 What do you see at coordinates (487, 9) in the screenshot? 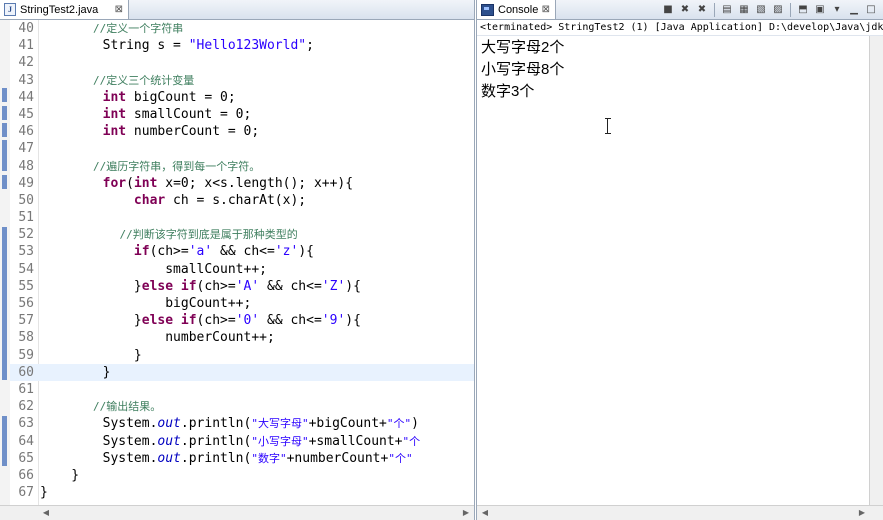
I see `console-icon` at bounding box center [487, 9].